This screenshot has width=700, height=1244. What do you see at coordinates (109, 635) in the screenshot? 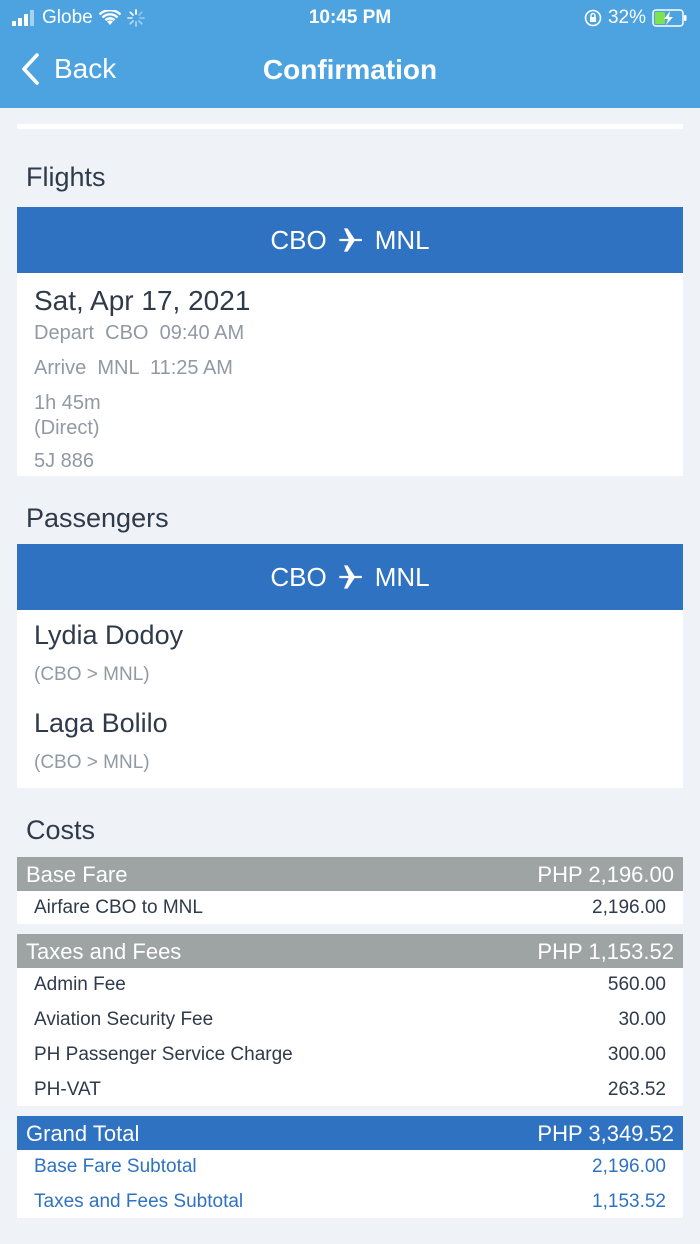
I see `passenger-name: Lydia Dodoy` at bounding box center [109, 635].